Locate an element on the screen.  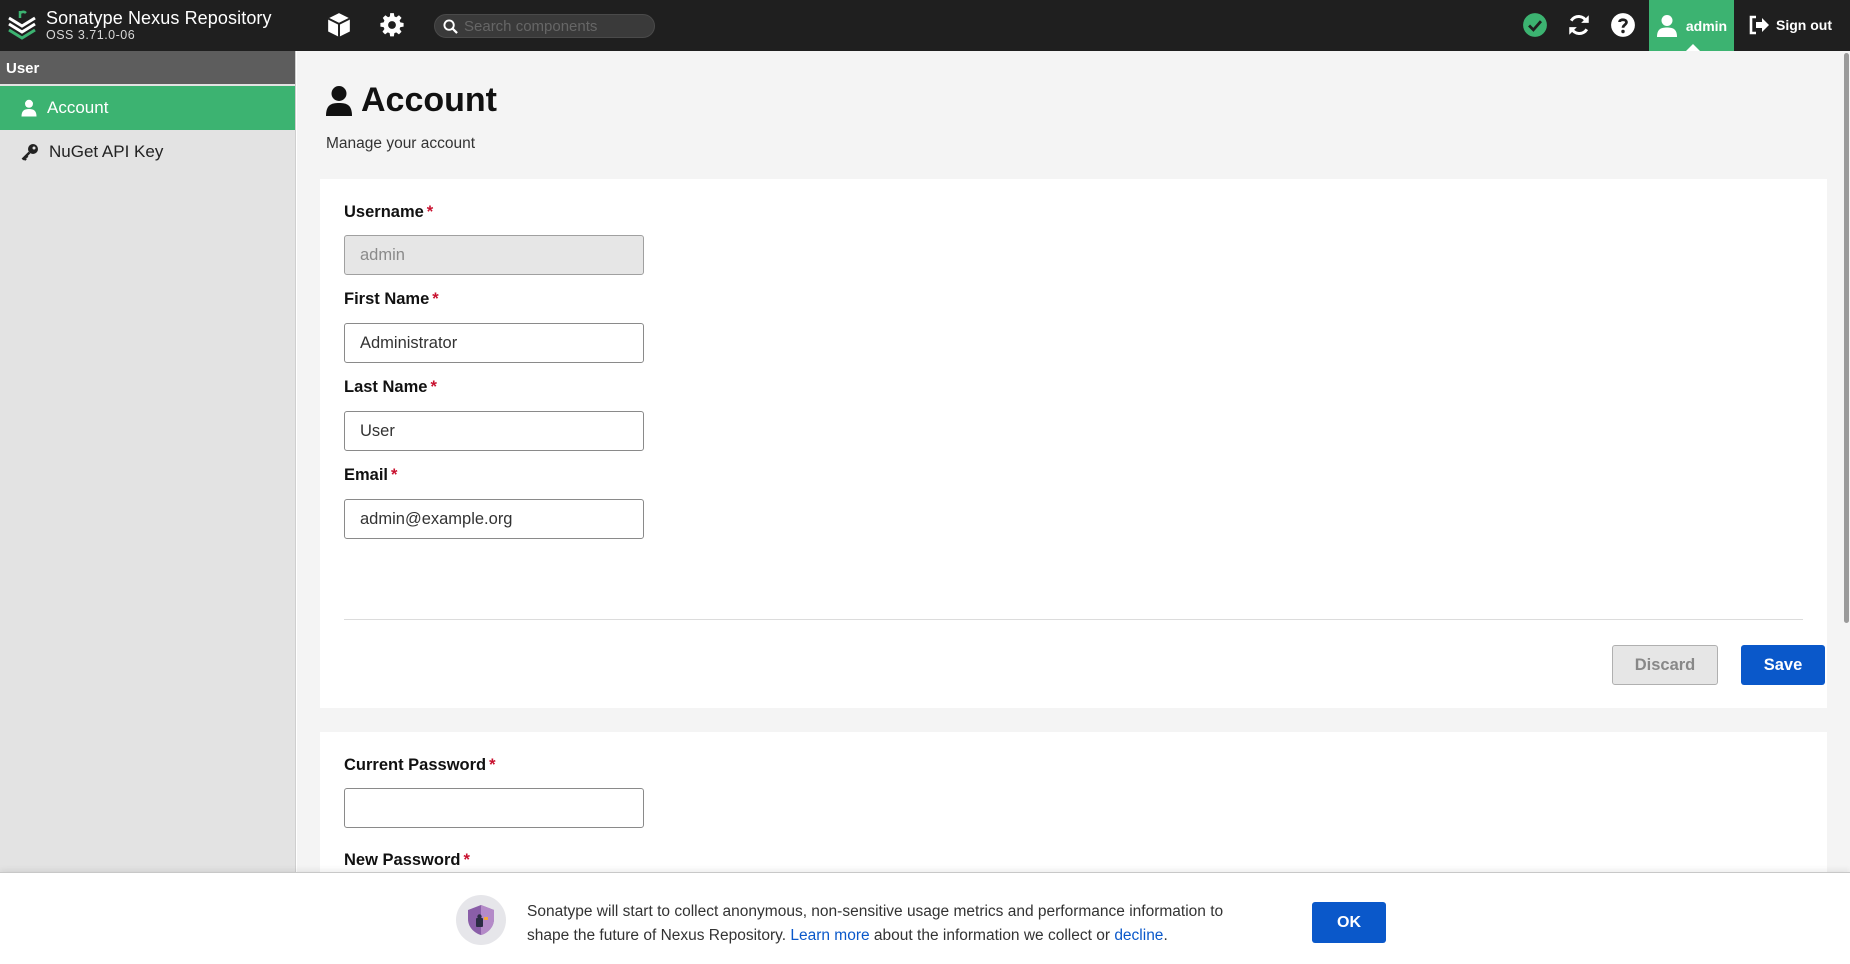
current-password-field is located at coordinates (494, 808).